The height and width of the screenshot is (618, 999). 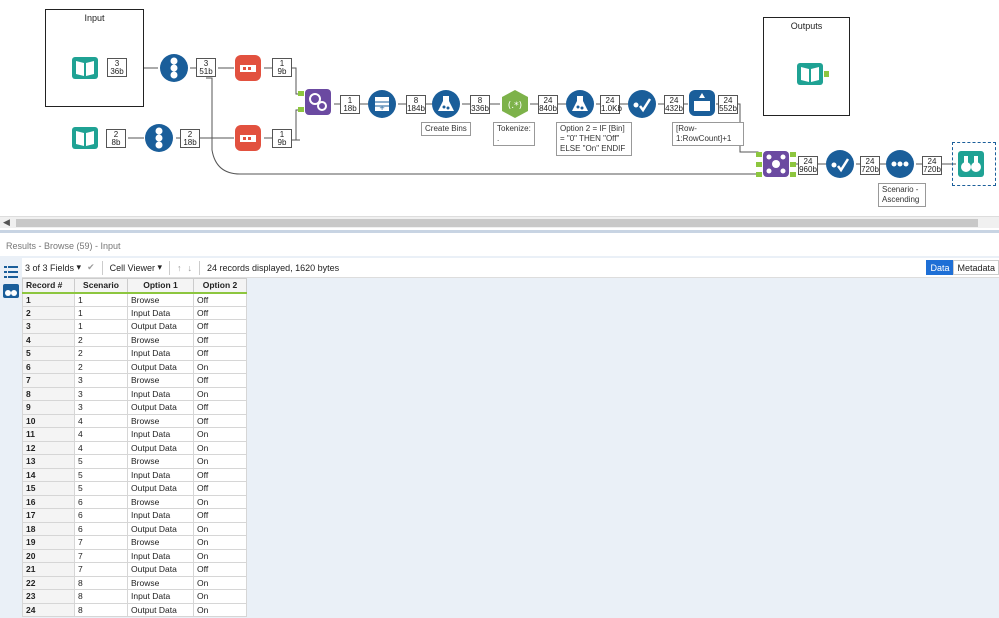 I want to click on record-number-cell: 22, so click(x=48, y=582).